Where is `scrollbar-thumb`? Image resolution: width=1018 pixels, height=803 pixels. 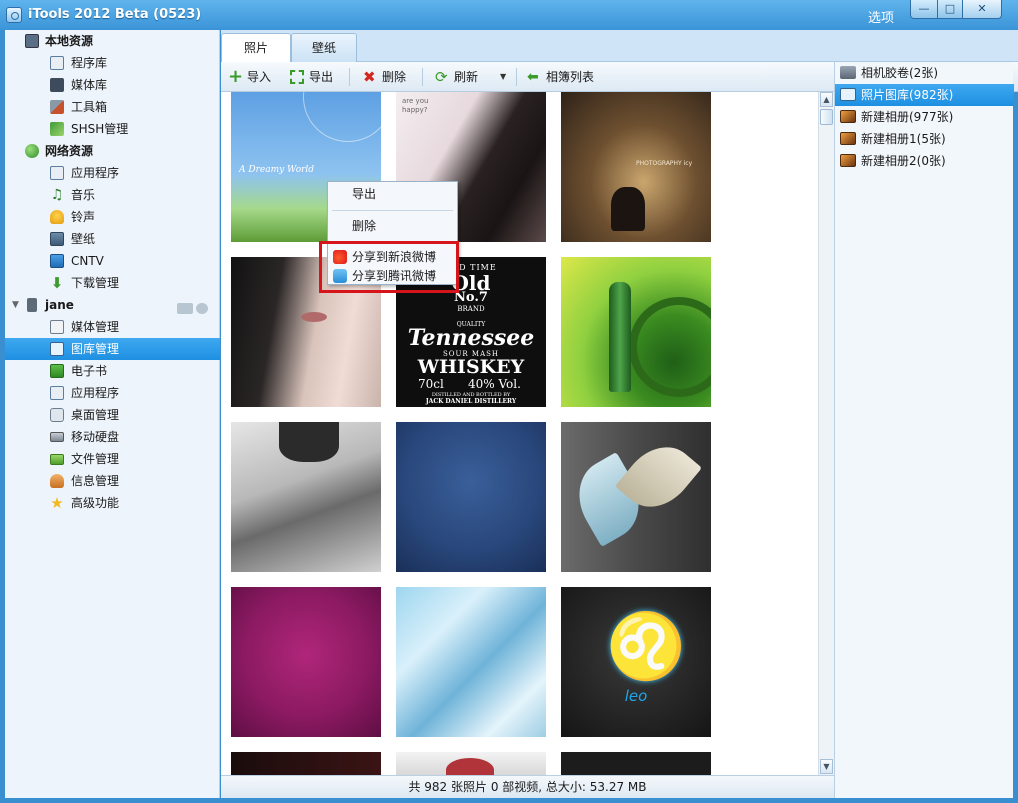
scrollbar-thumb is located at coordinates (826, 117).